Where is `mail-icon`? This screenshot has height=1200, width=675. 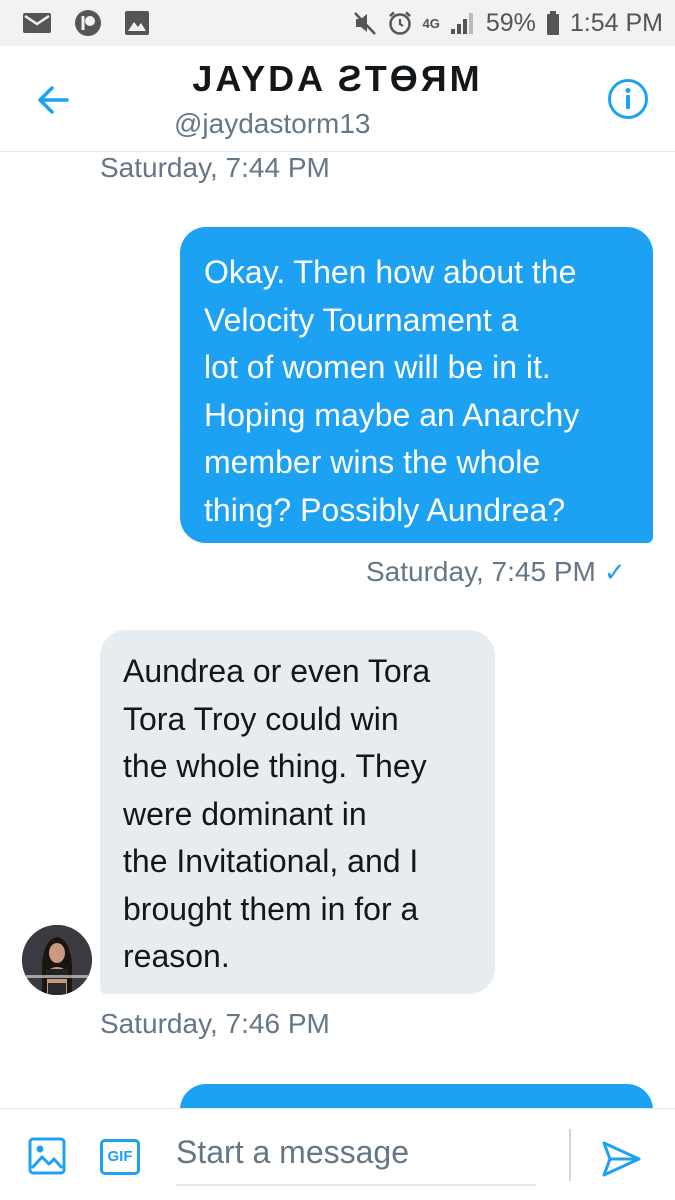
mail-icon is located at coordinates (37, 23).